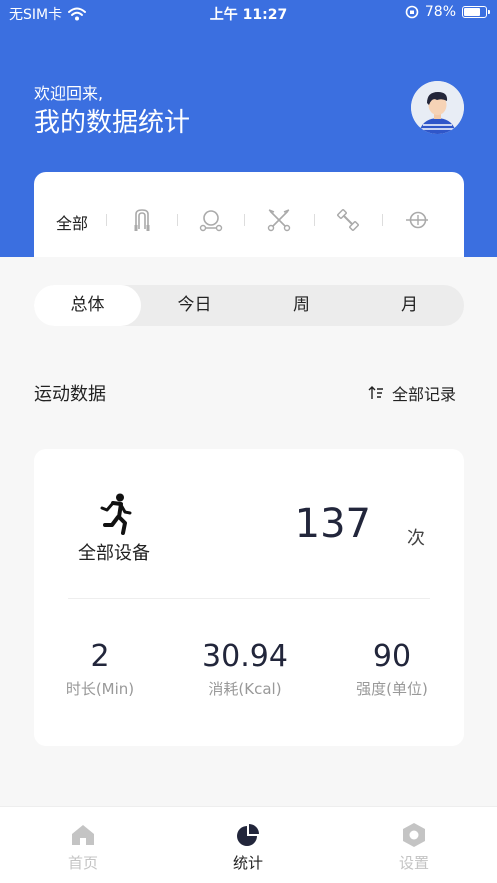 The image size is (497, 883). I want to click on tab-settings: 设置, so click(414, 845).